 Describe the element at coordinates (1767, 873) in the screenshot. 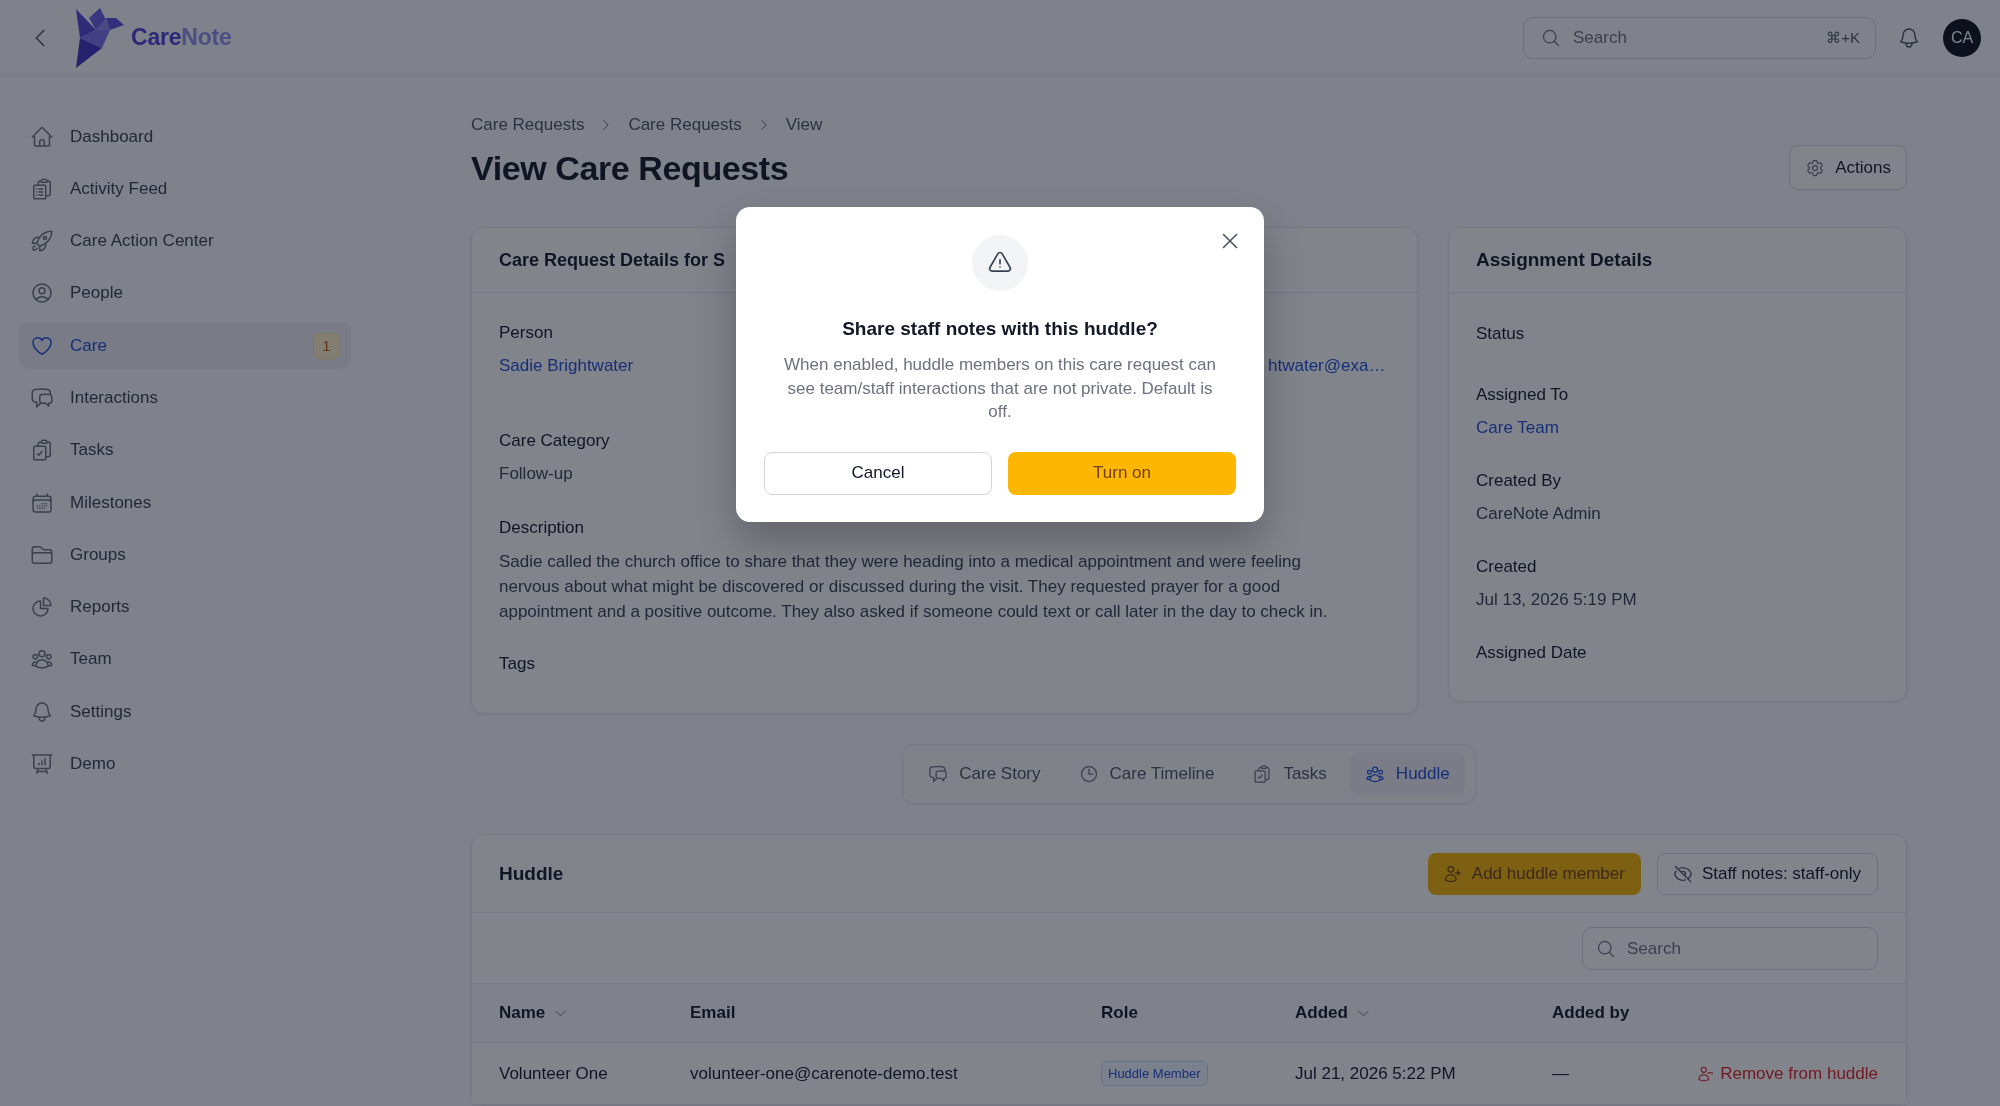

I see `staff-notes-button: Staff notes: staff-only` at that location.